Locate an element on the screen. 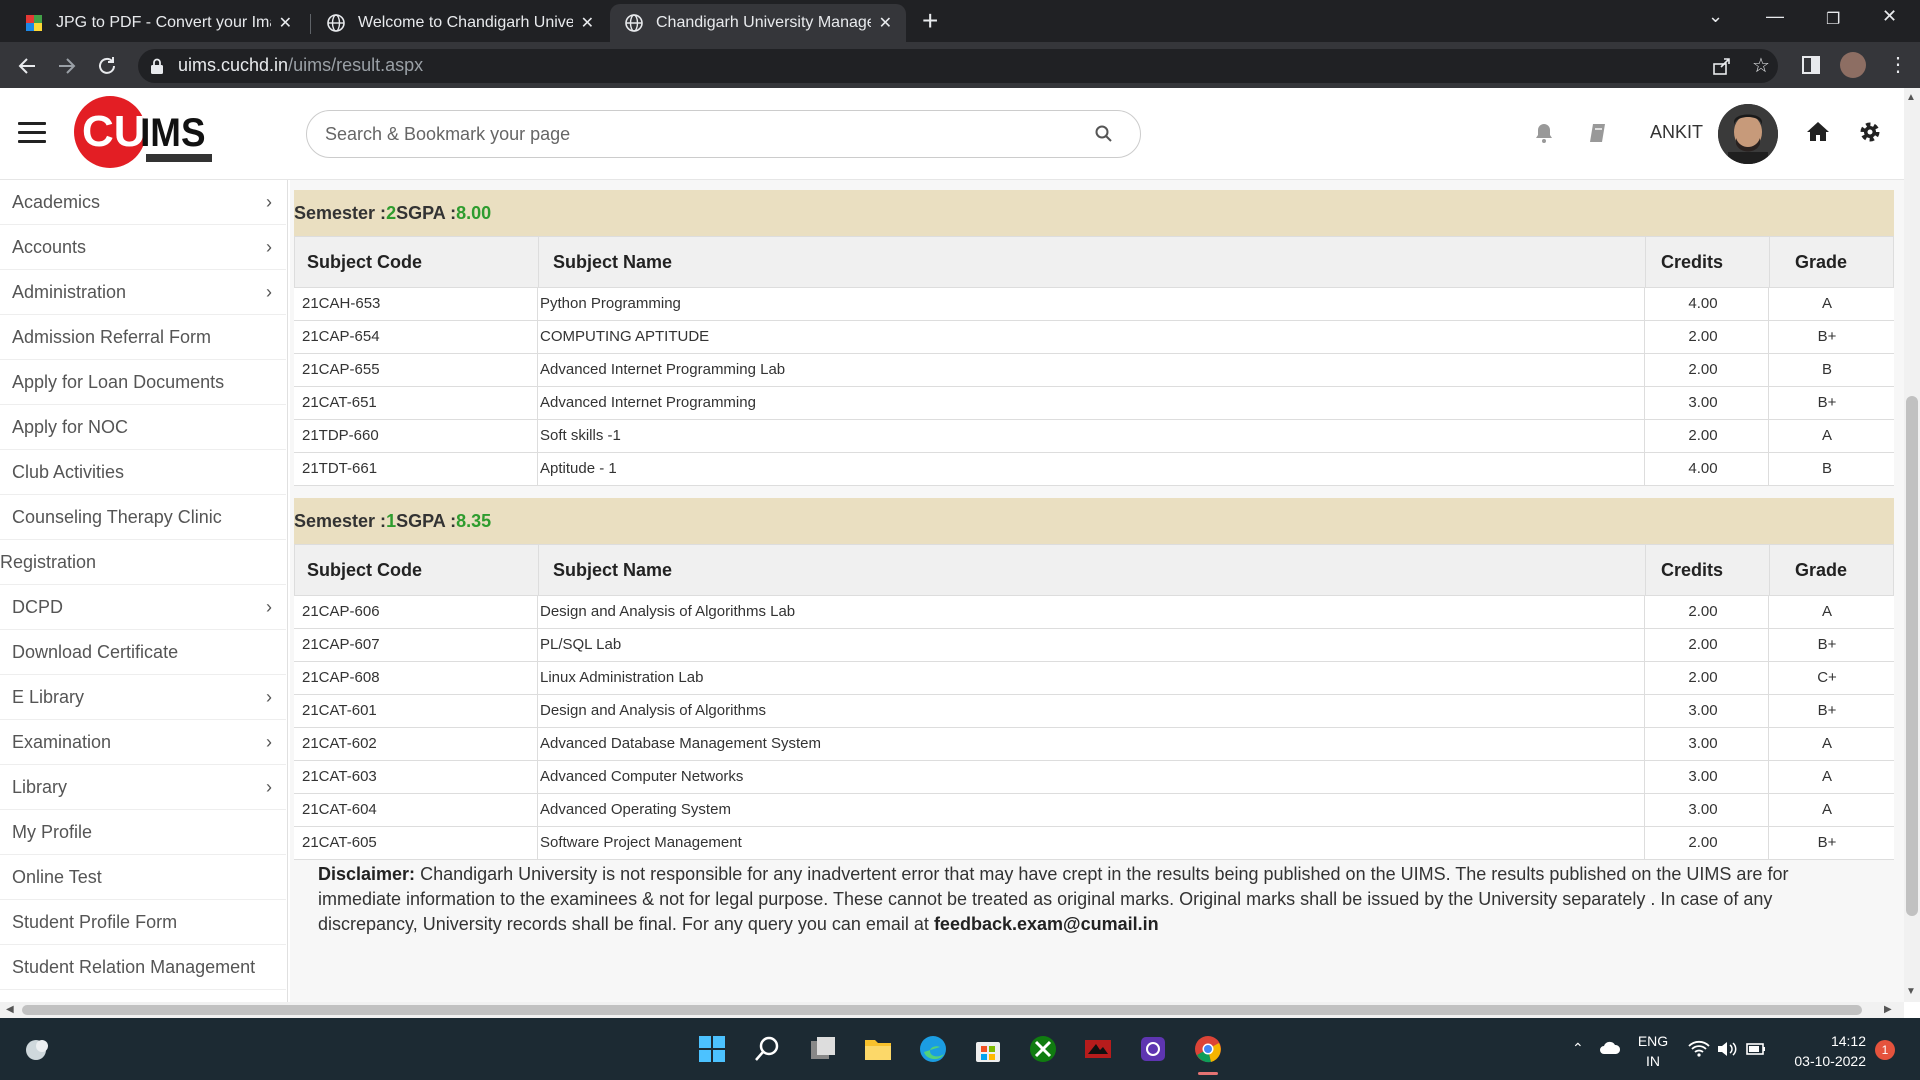 Image resolution: width=1920 pixels, height=1080 pixels. browser-tab-welcome: Welcome to Chandigarh University ✕ is located at coordinates (460, 23).